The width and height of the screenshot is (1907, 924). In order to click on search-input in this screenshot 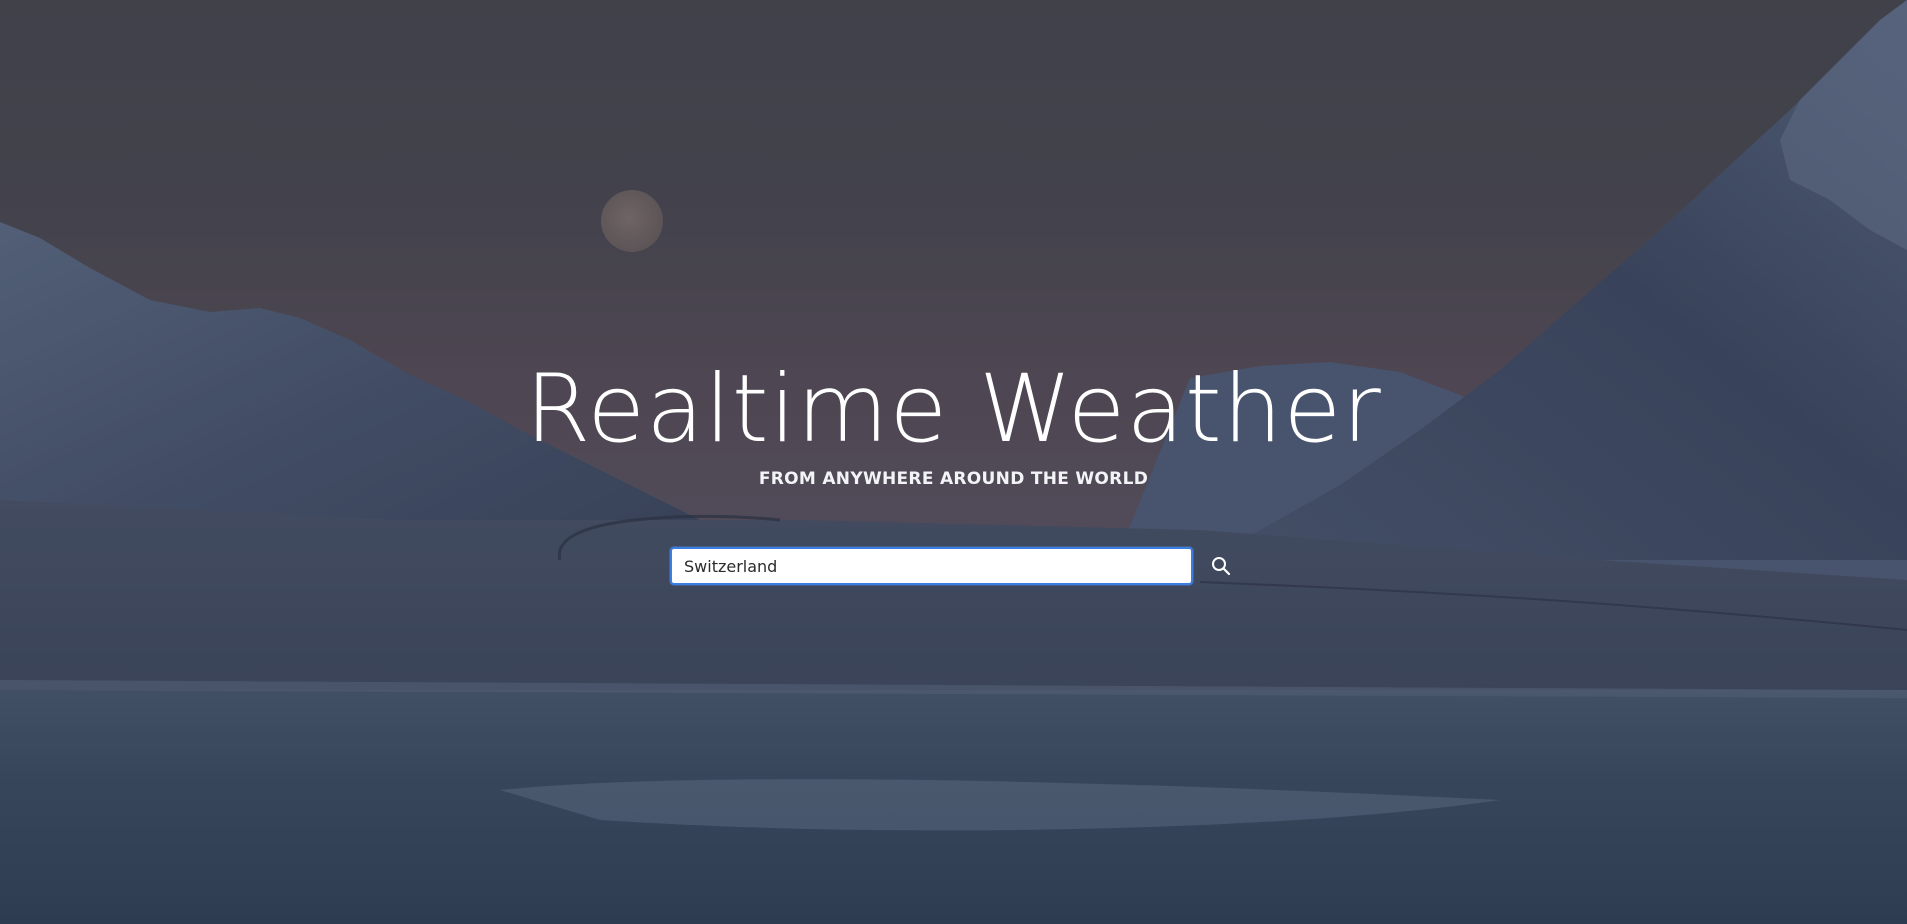, I will do `click(931, 566)`.